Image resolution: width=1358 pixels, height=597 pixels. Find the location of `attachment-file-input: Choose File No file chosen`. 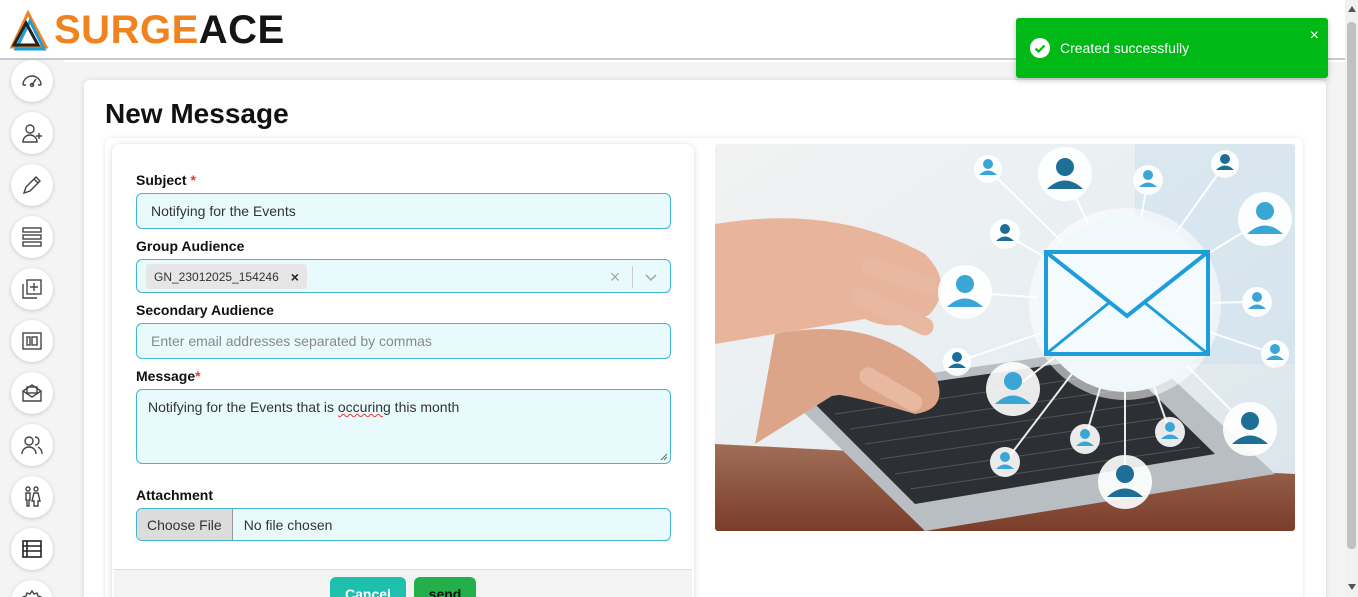

attachment-file-input: Choose File No file chosen is located at coordinates (403, 524).